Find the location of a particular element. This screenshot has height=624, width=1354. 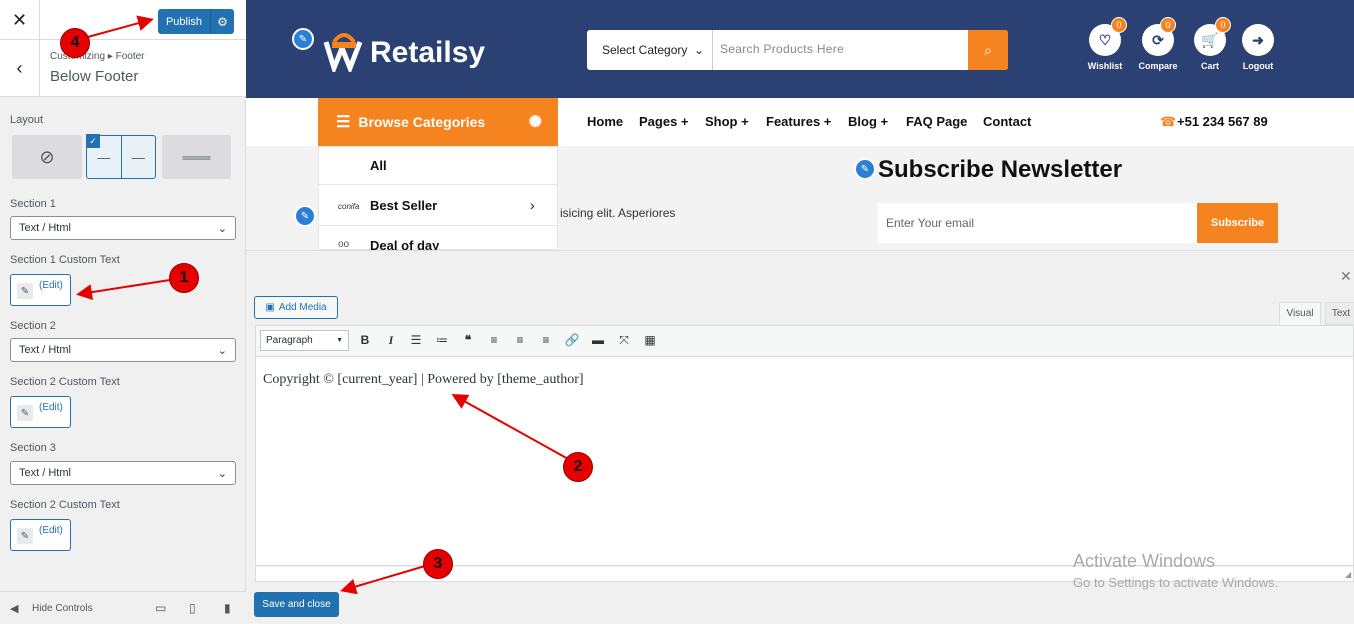

refresh-icon: ⟳ is located at coordinates (1158, 39).